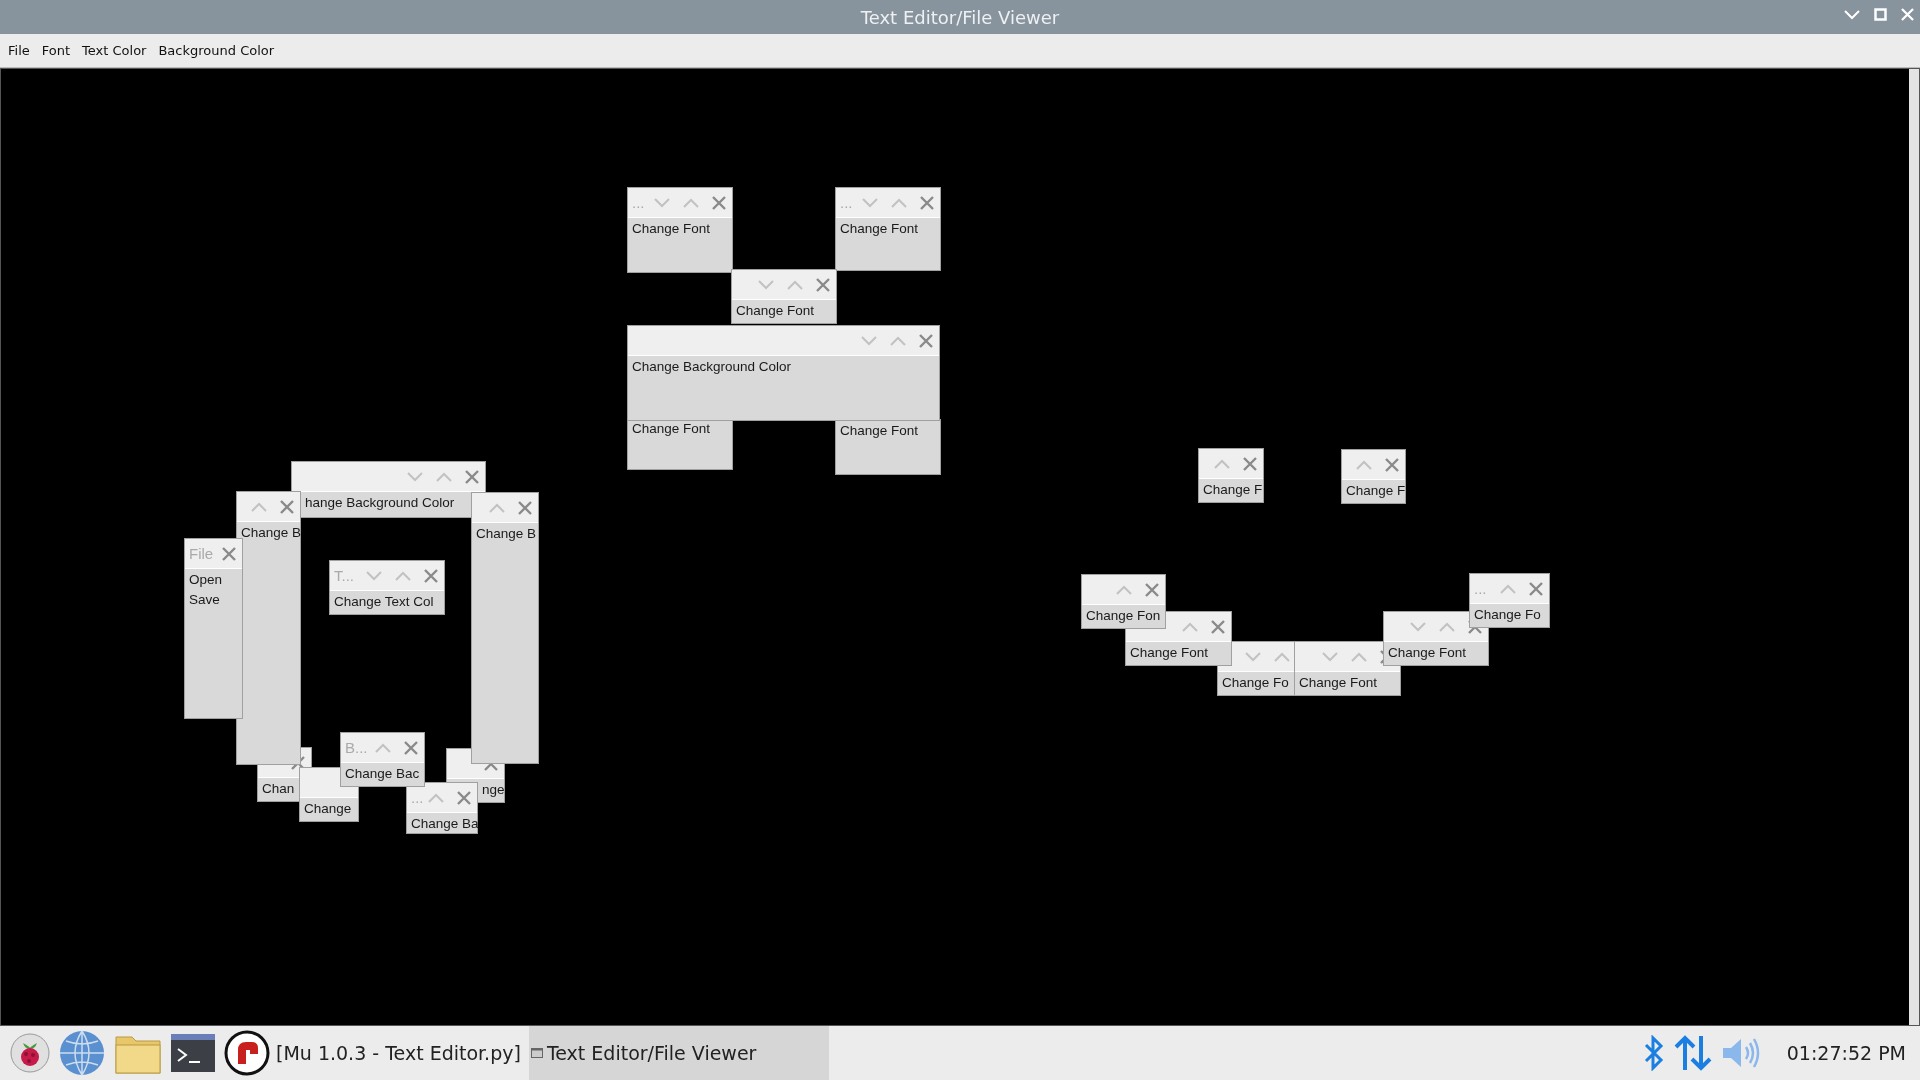  I want to click on raspberry-icon, so click(30, 1053).